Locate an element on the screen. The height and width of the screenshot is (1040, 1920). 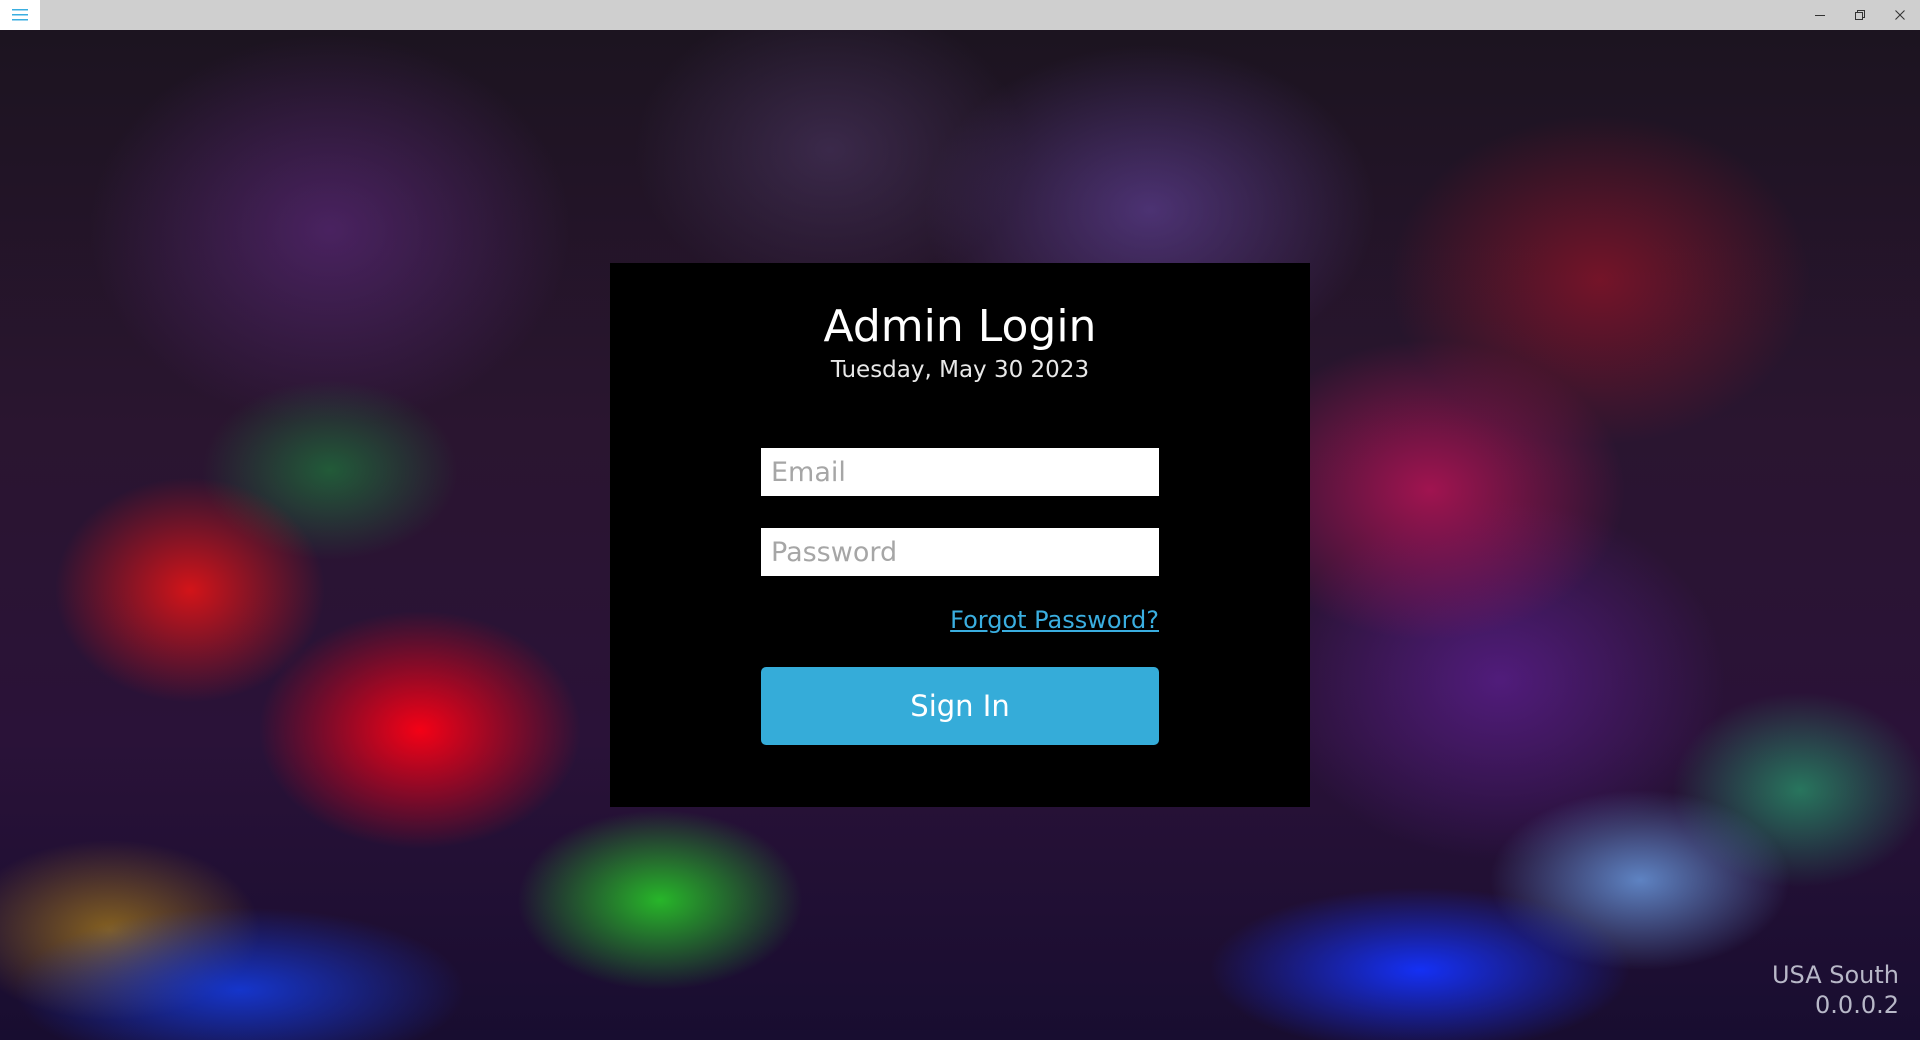
minimize-icon is located at coordinates (1820, 15).